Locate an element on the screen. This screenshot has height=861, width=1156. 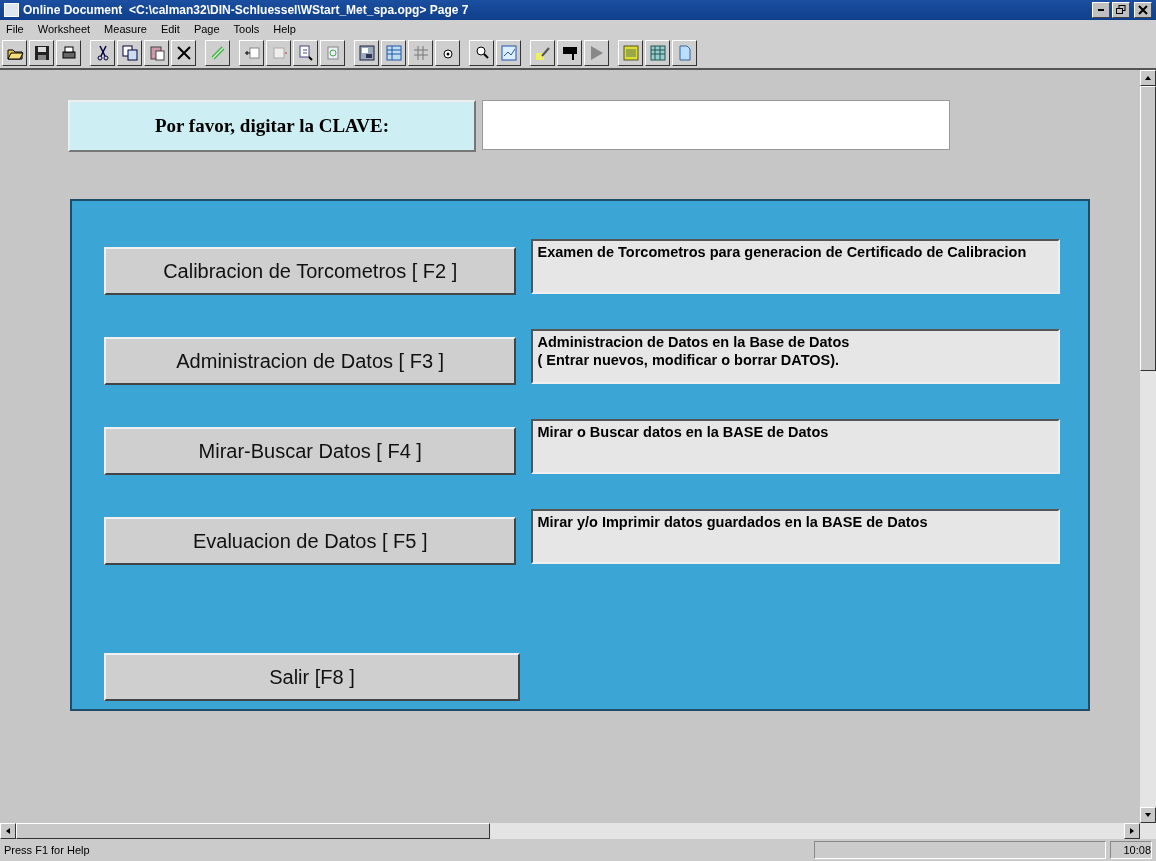
vertical-scrollbar is located at coordinates (1148, 446).